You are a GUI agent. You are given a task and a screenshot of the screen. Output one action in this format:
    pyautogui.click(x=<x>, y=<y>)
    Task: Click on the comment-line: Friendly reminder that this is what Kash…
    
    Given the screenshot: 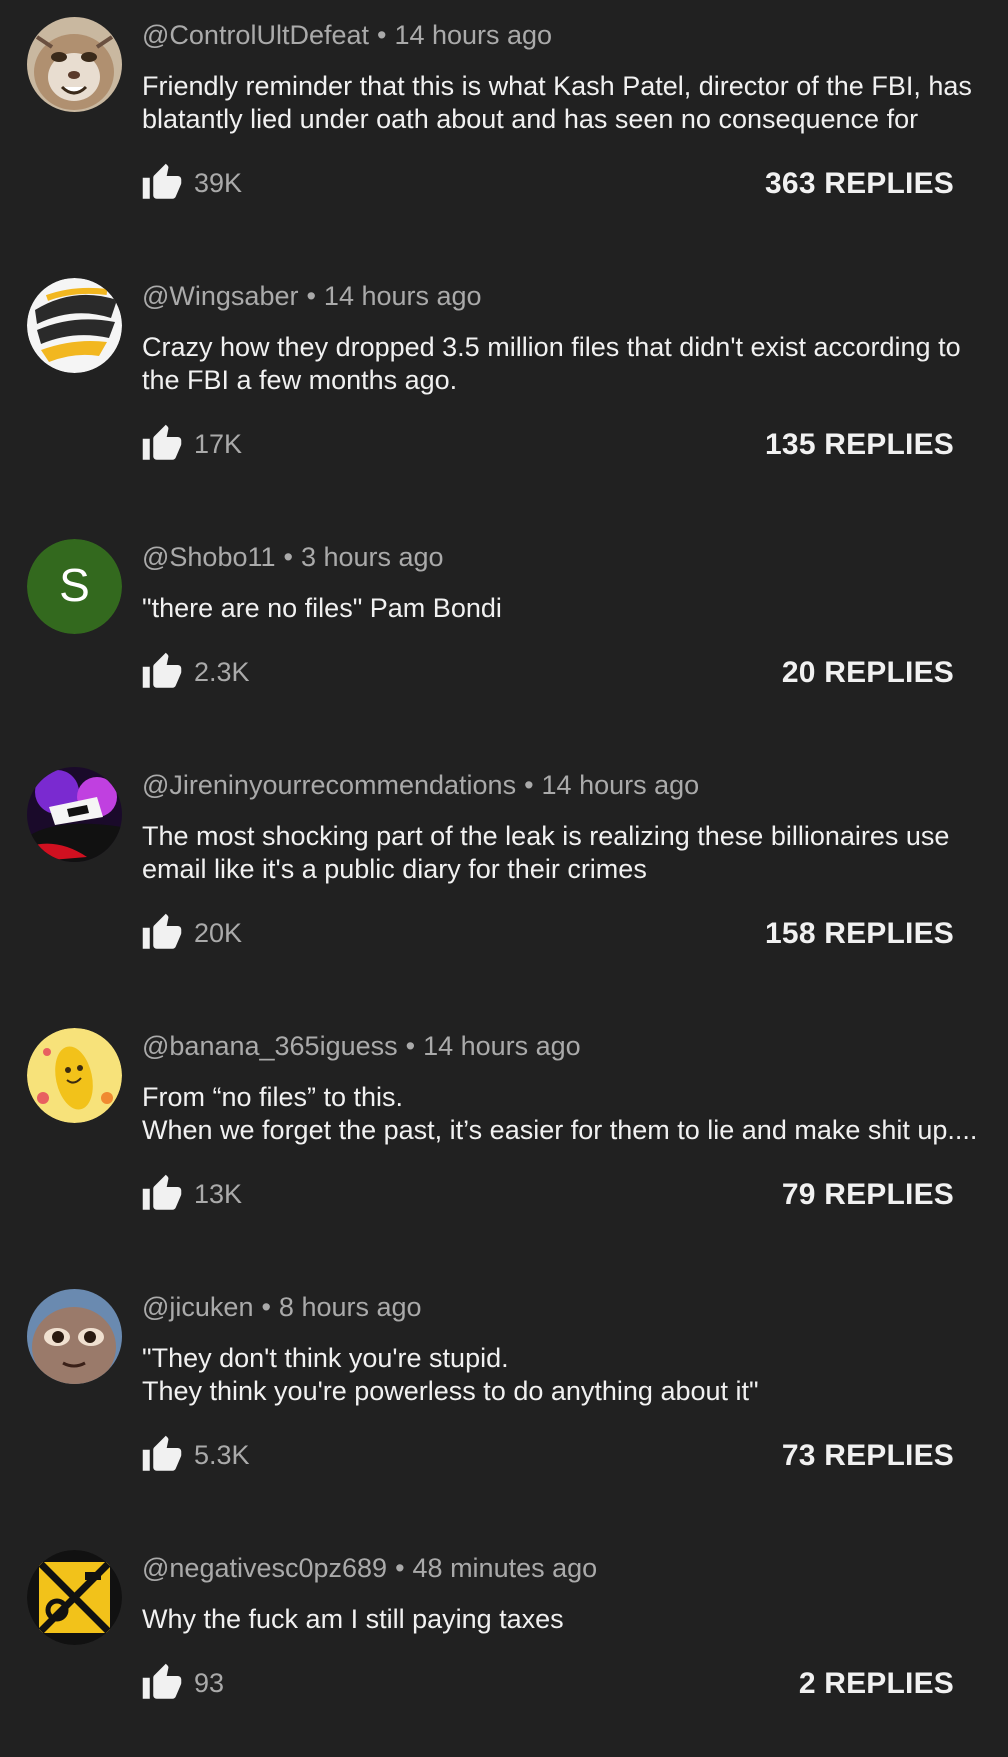 What is the action you would take?
    pyautogui.click(x=557, y=86)
    